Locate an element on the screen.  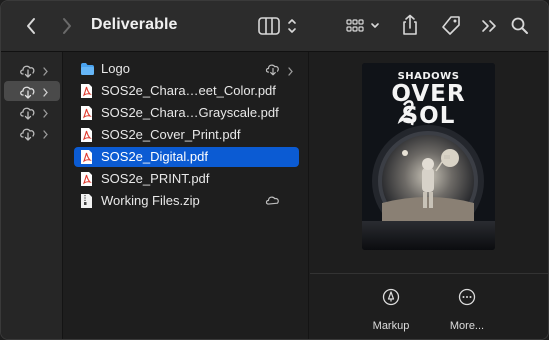
file-row: SOS2e_Chara…eet_Color.pdf is located at coordinates (186, 91).